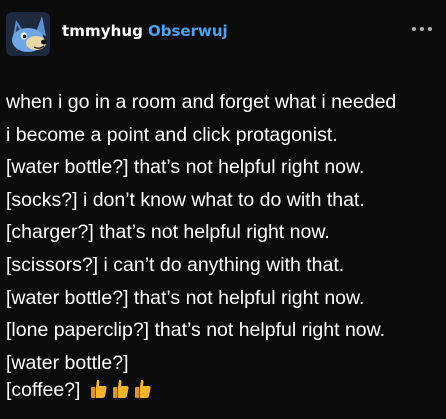 This screenshot has height=419, width=446. What do you see at coordinates (188, 31) in the screenshot?
I see `follow-button: Obserwuj` at bounding box center [188, 31].